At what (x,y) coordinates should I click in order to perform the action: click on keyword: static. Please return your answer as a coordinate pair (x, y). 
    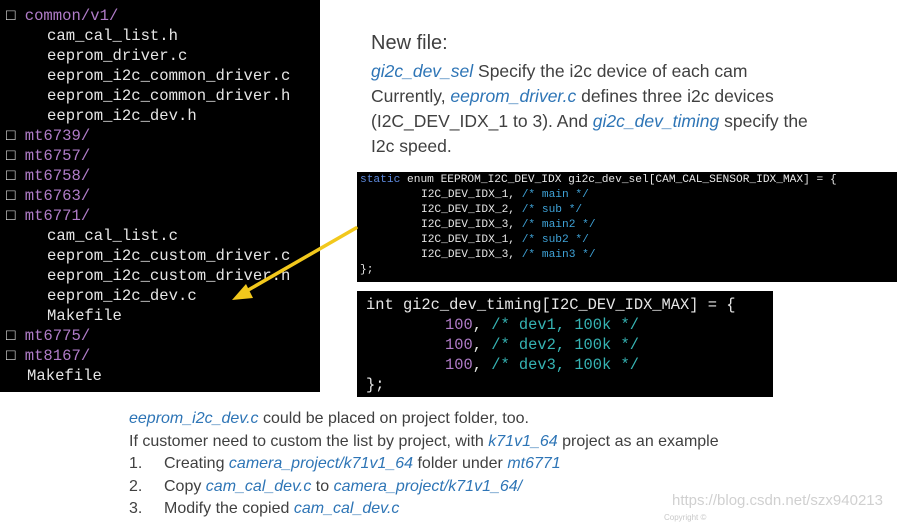
    Looking at the image, I should click on (380, 180).